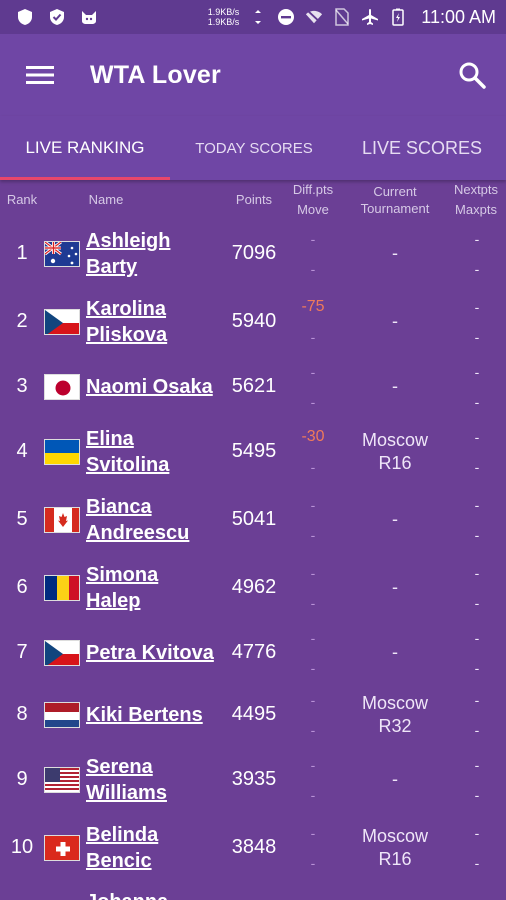  Describe the element at coordinates (62, 848) in the screenshot. I see `flag-switzerland-icon` at that location.